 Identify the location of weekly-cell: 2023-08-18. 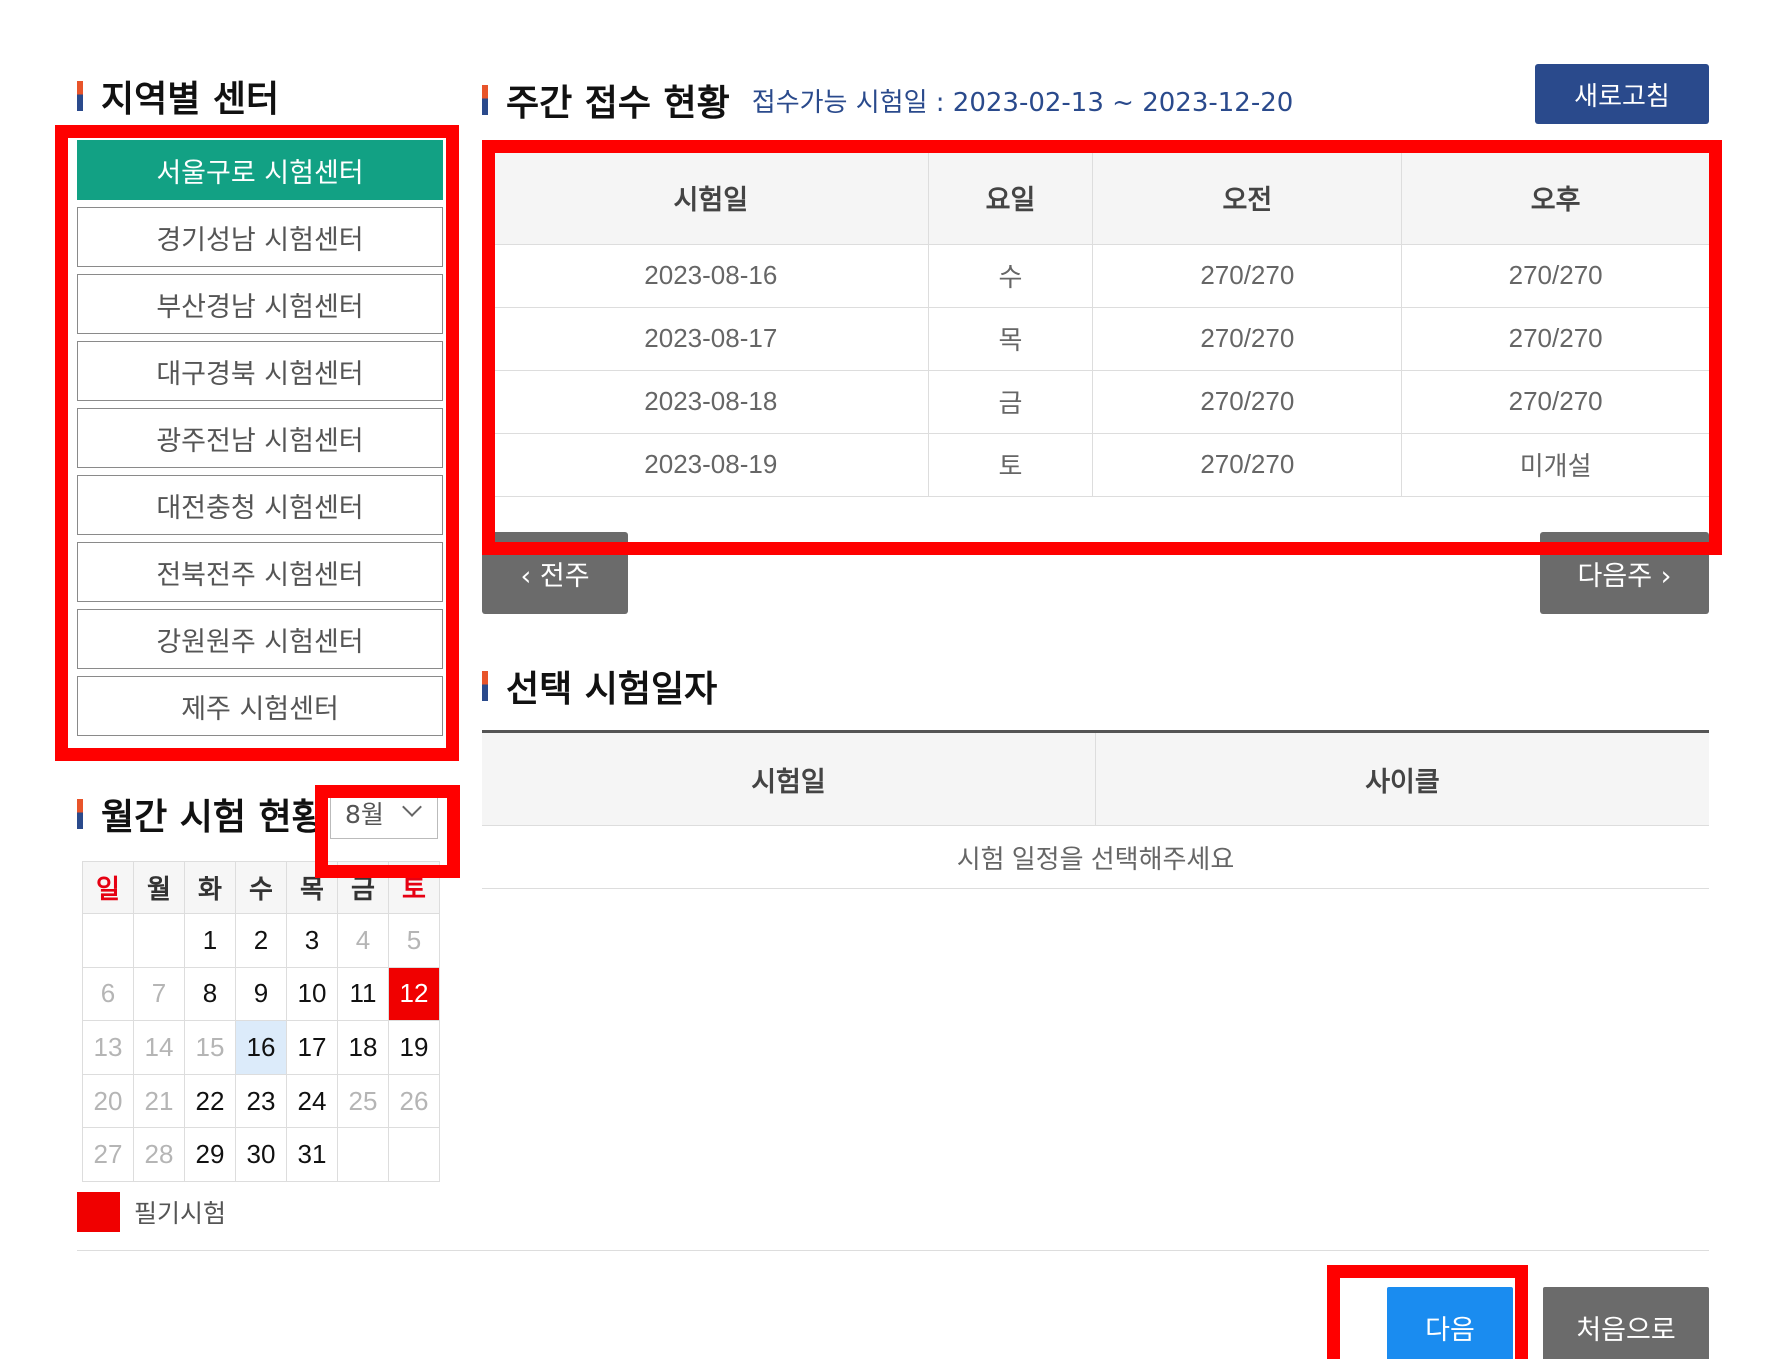
(711, 401).